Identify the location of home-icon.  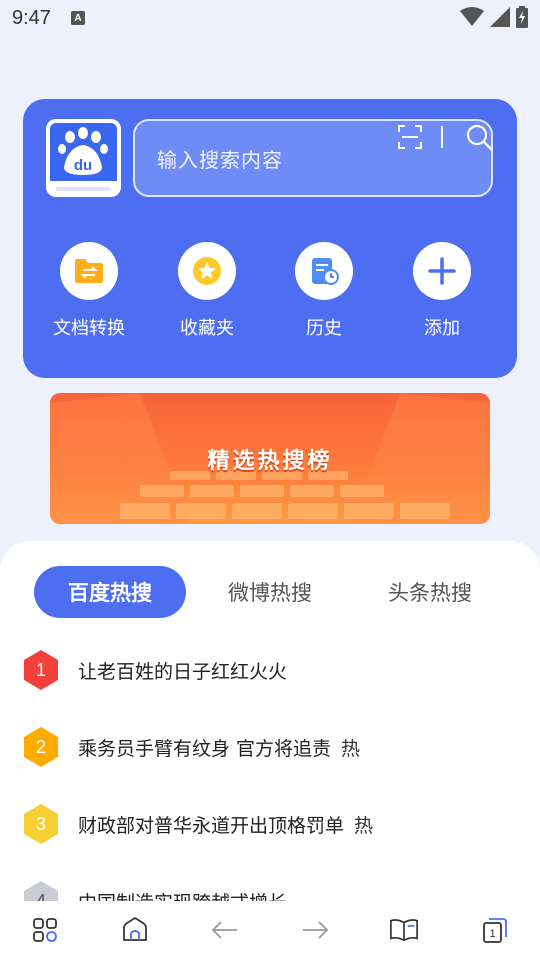
(135, 930).